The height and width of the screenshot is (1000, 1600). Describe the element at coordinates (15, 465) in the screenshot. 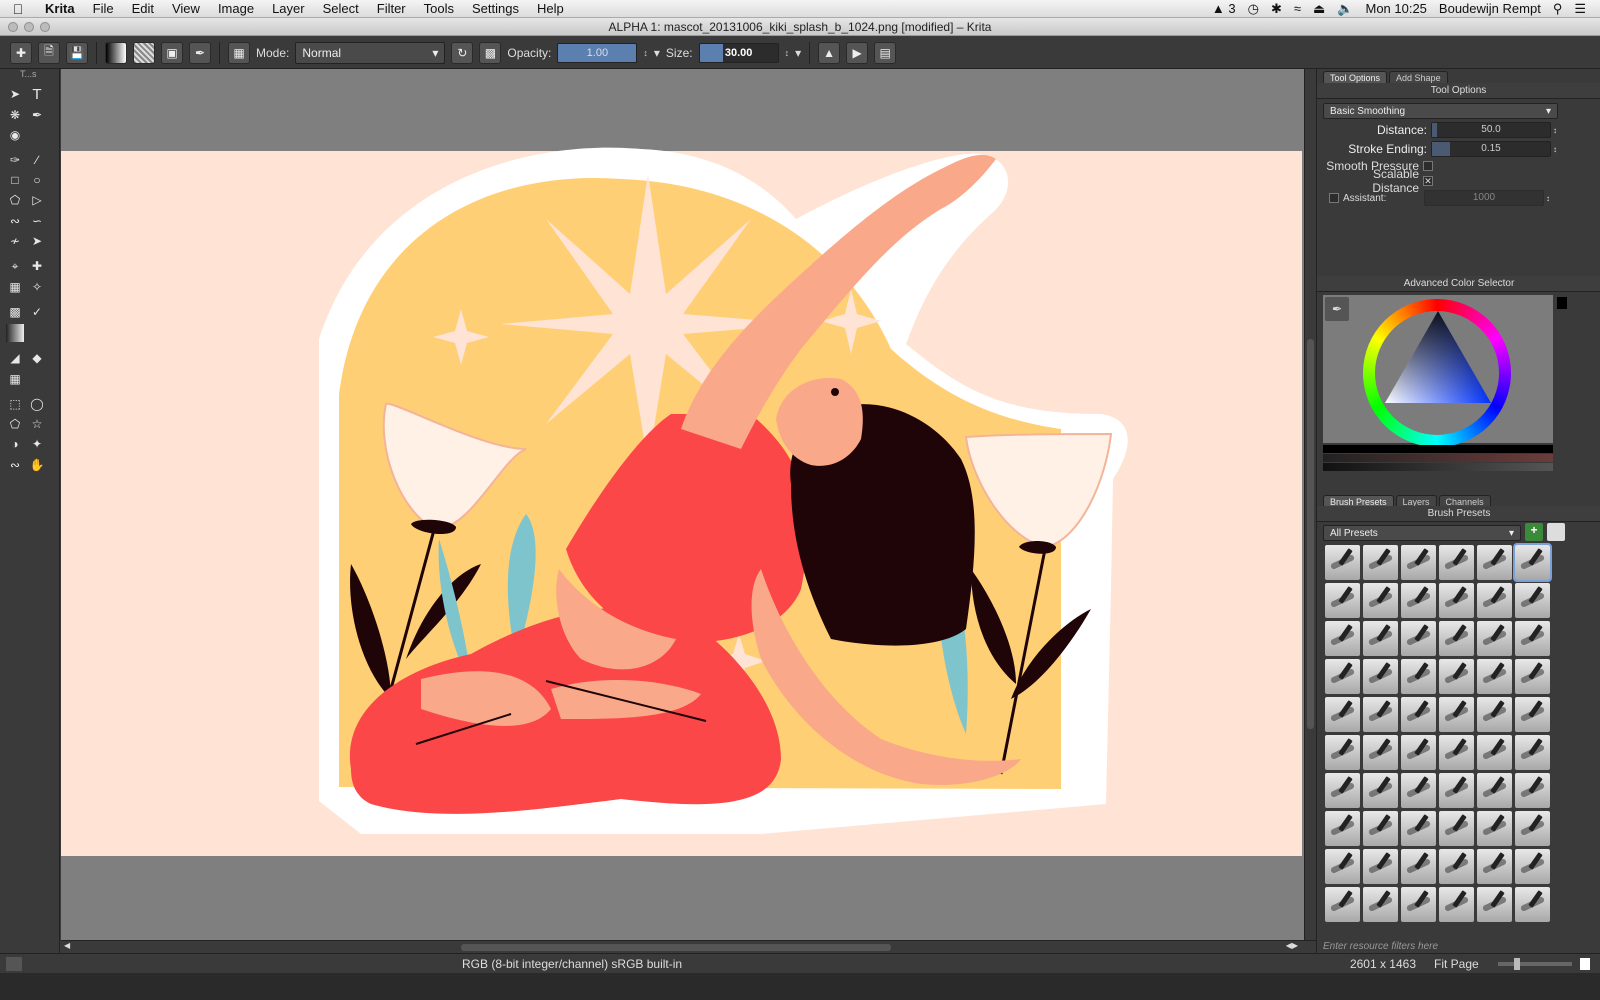

I see `bezier-selection-tool-icon: ∾` at that location.